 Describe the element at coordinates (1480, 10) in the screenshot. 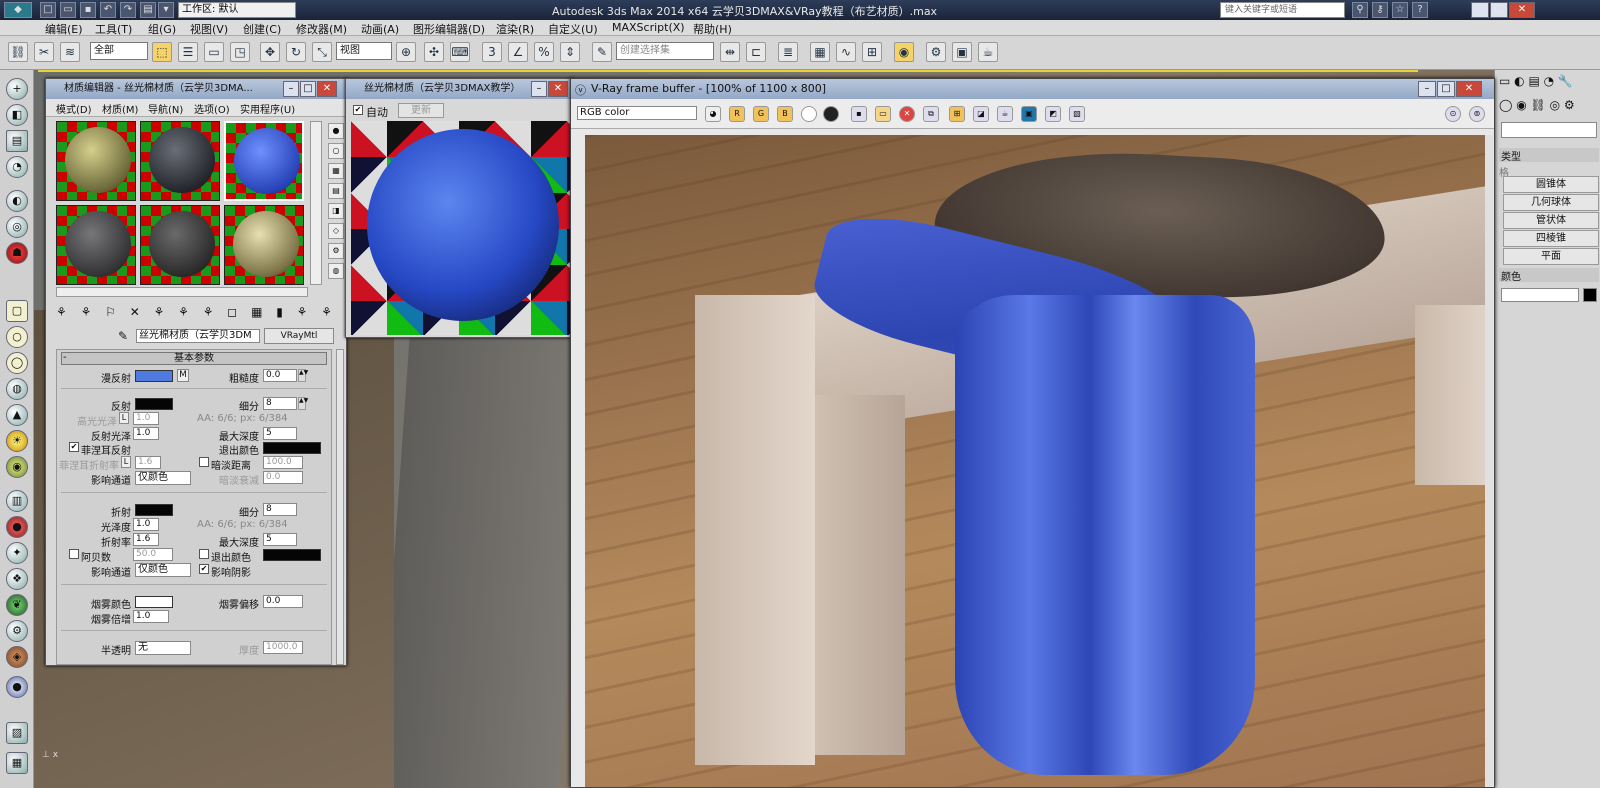

I see `minimize-icon: –` at that location.